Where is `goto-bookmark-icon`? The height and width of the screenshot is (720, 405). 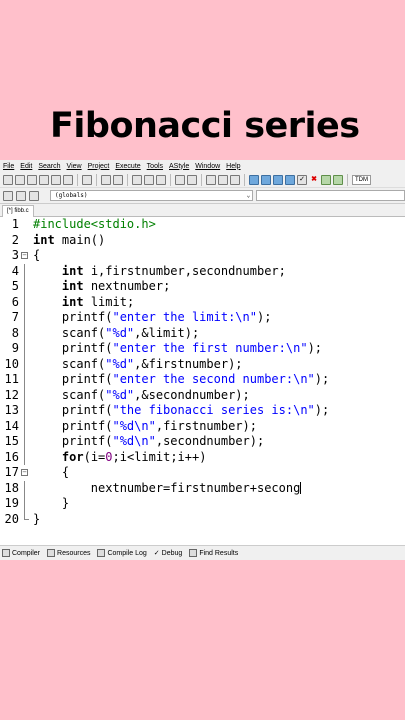
goto-bookmark-icon is located at coordinates (223, 179).